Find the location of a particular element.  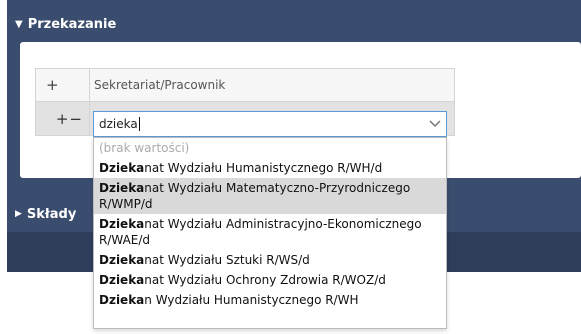

dropdown-option: Dziekan Wydziału Humanistycznego R/WH is located at coordinates (270, 300).